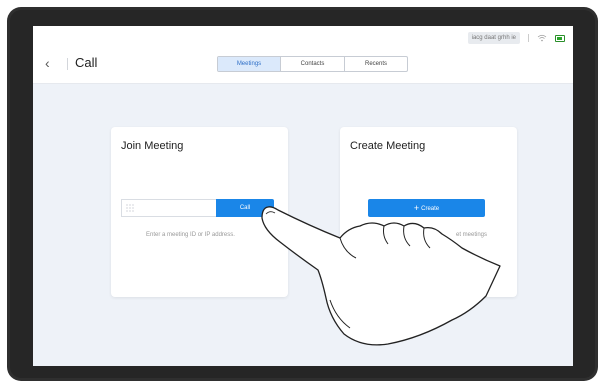 This screenshot has width=607, height=390. What do you see at coordinates (542, 38) in the screenshot?
I see `wifi-icon` at bounding box center [542, 38].